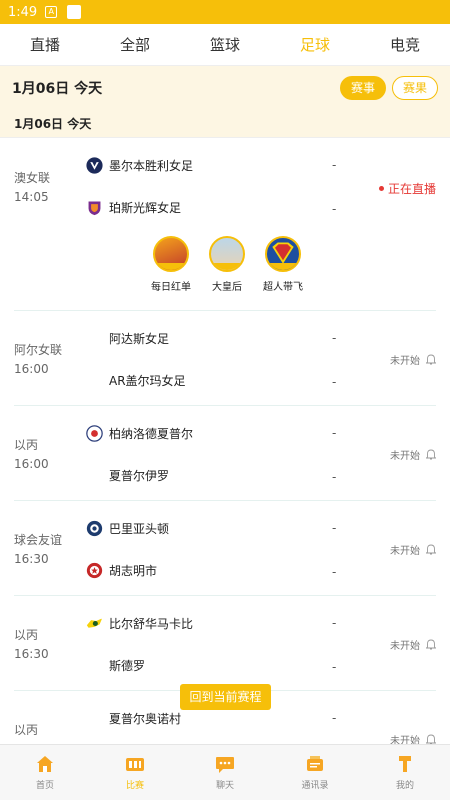 This screenshot has width=450, height=800. What do you see at coordinates (225, 453) in the screenshot?
I see `match-row: 以丙 16:00 柏纳洛德夏普尔 夏普尔伊罗 - - 未开始` at bounding box center [225, 453].